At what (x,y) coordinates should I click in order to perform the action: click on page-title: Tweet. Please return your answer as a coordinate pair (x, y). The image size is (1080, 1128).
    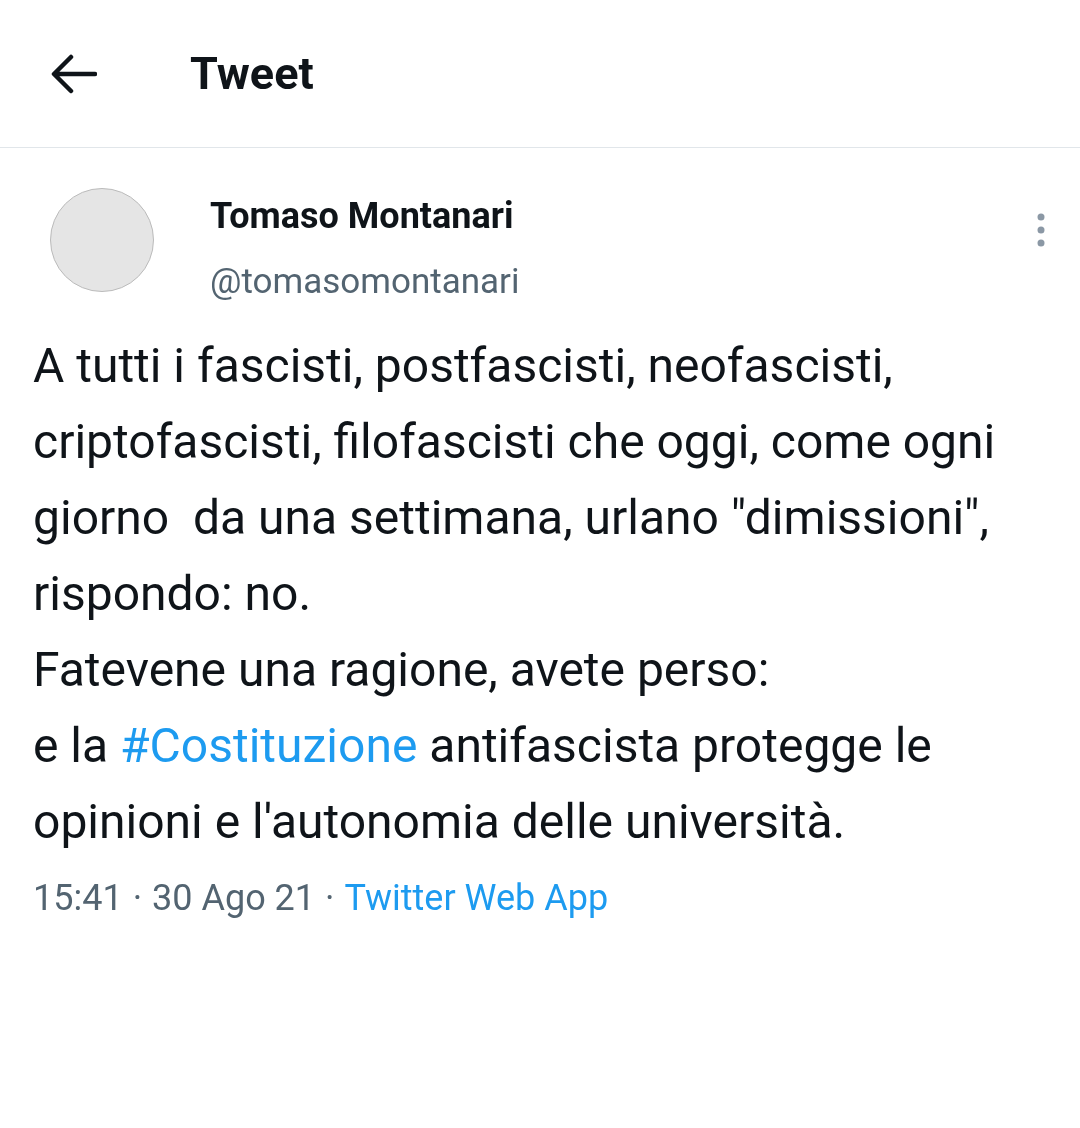
    Looking at the image, I should click on (252, 73).